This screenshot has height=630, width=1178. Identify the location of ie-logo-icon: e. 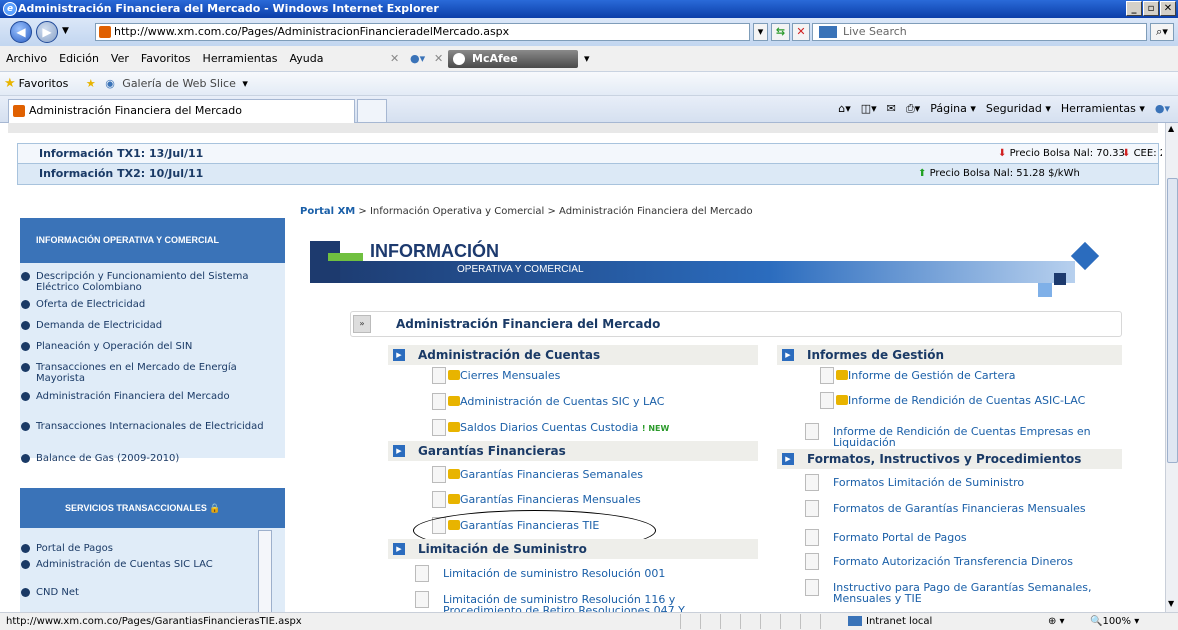
(10, 9).